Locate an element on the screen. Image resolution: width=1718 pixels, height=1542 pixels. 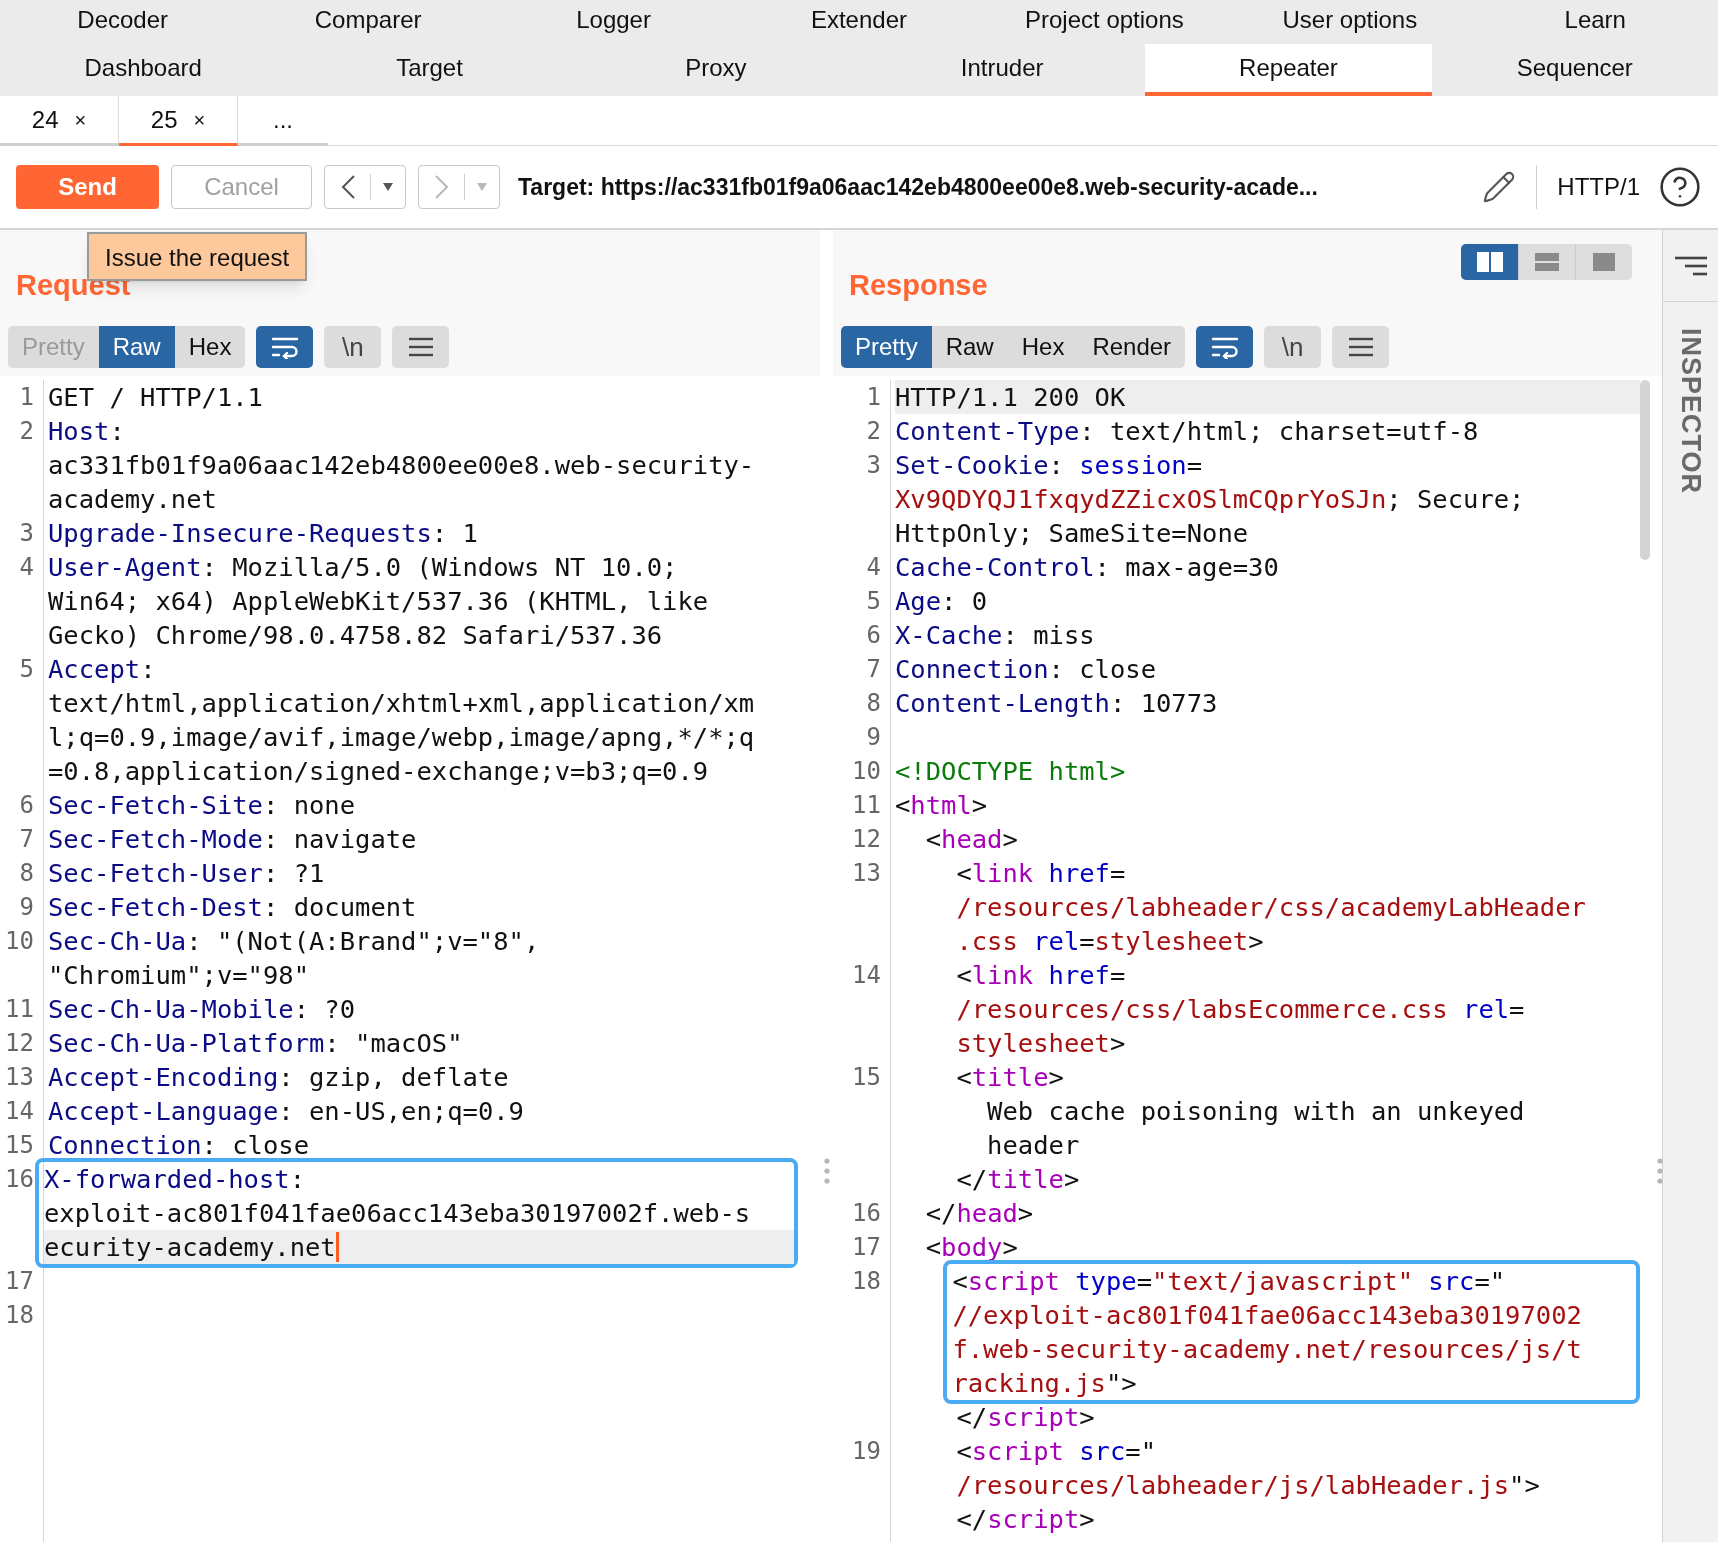
code-line: X-Cache: miss is located at coordinates (995, 635).